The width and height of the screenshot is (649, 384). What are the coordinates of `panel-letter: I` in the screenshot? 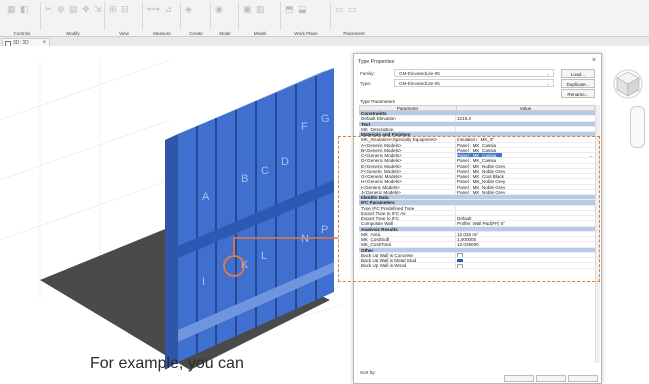 It's located at (203, 282).